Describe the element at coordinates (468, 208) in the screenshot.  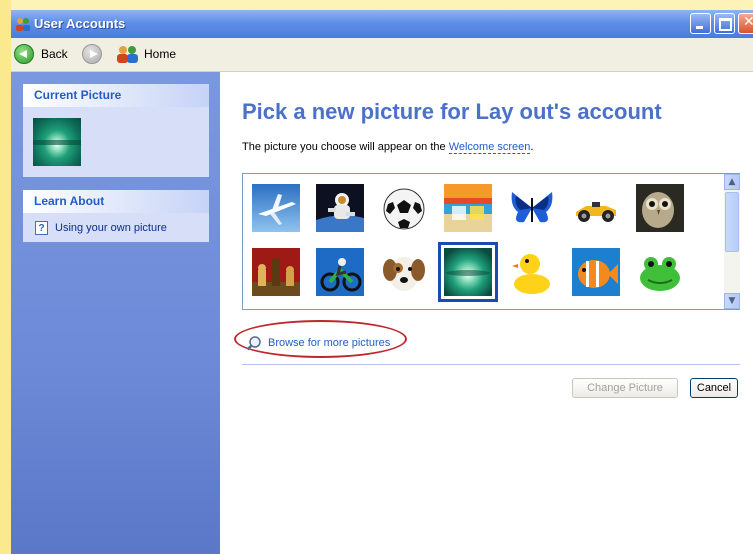
I see `picture-beach-chairs` at that location.